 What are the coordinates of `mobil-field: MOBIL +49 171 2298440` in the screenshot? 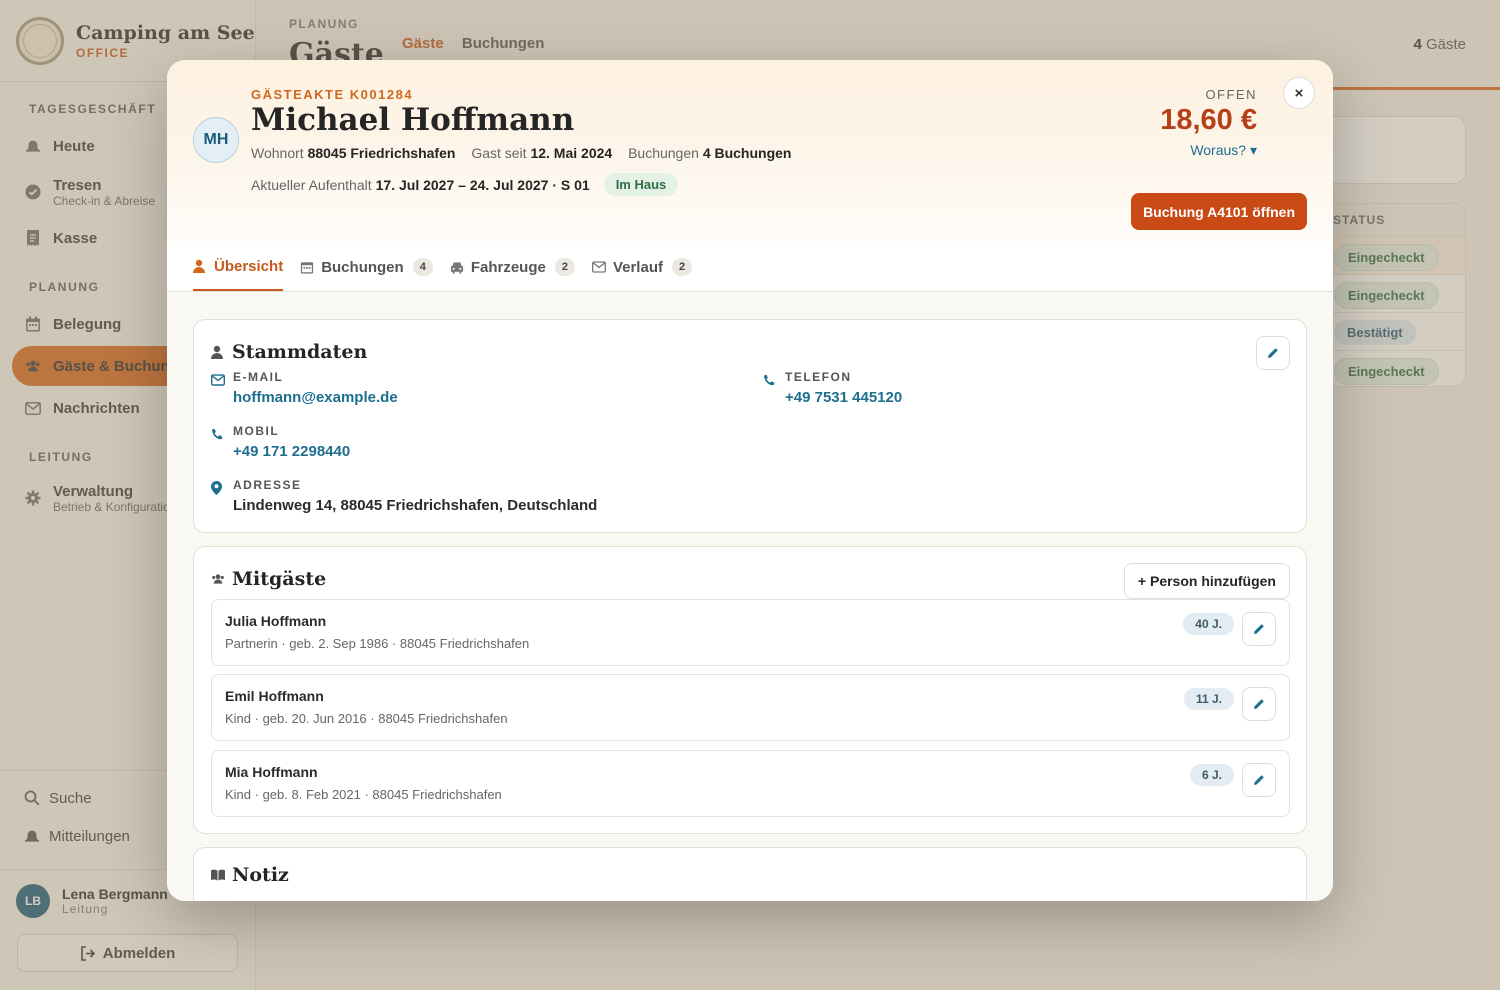 It's located at (280, 442).